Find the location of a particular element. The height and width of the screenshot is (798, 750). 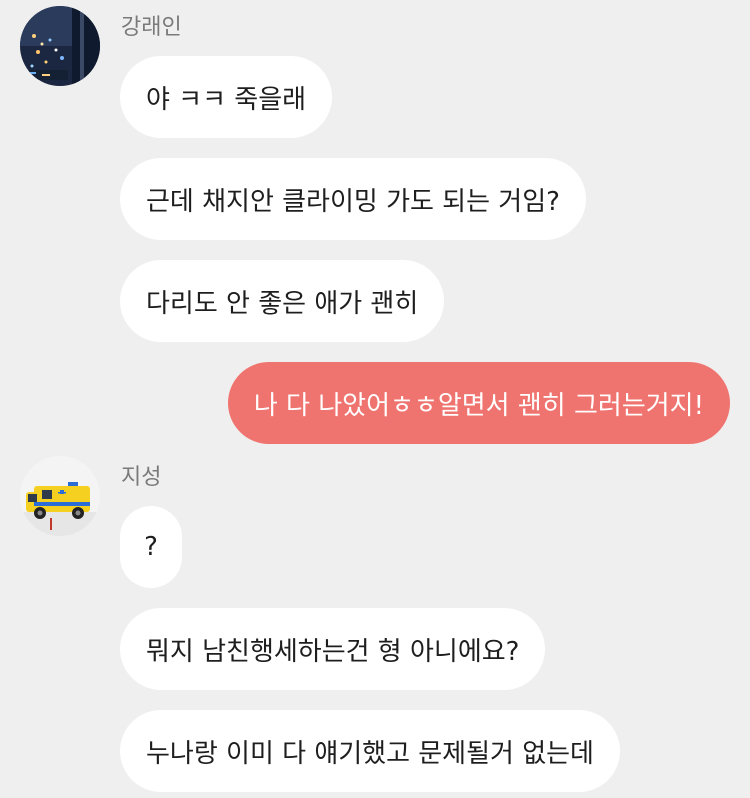

toy-ambulance-avatar-image is located at coordinates (60, 496).